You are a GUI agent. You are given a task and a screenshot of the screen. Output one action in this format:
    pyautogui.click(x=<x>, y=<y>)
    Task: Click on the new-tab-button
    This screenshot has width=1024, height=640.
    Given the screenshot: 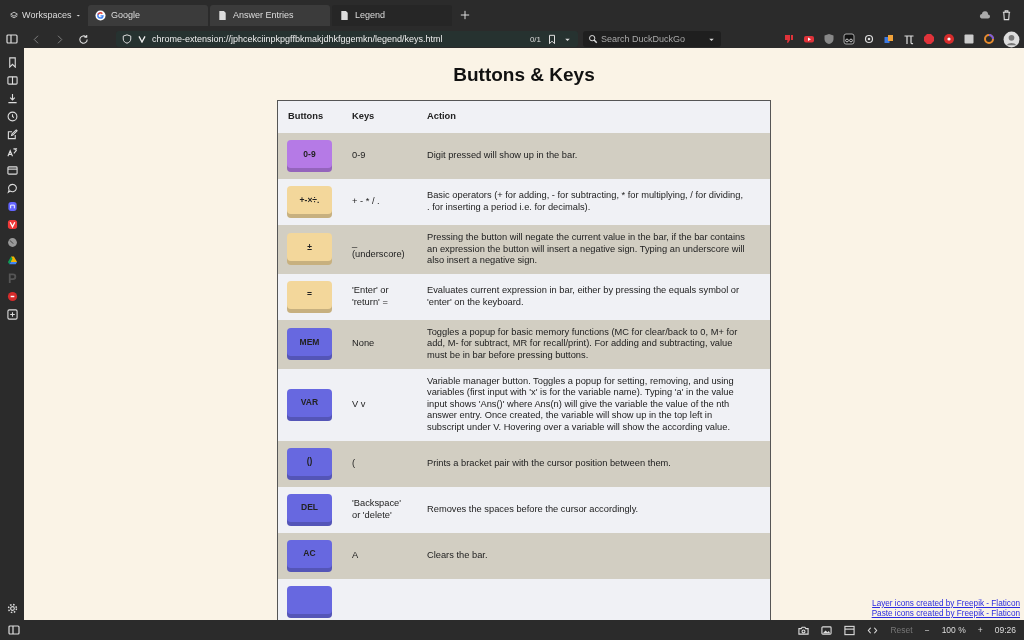 What is the action you would take?
    pyautogui.click(x=465, y=15)
    